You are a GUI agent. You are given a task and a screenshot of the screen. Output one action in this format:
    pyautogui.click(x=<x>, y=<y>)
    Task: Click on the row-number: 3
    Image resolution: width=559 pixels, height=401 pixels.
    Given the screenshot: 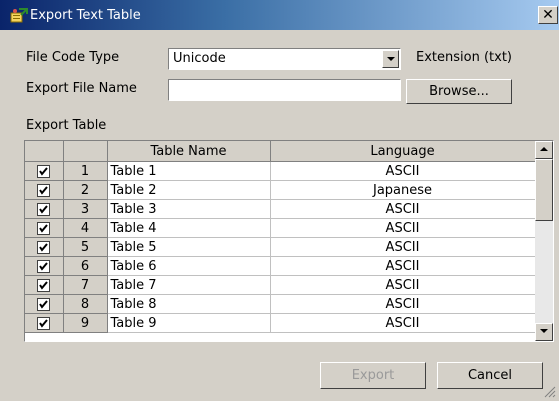 What is the action you would take?
    pyautogui.click(x=85, y=209)
    